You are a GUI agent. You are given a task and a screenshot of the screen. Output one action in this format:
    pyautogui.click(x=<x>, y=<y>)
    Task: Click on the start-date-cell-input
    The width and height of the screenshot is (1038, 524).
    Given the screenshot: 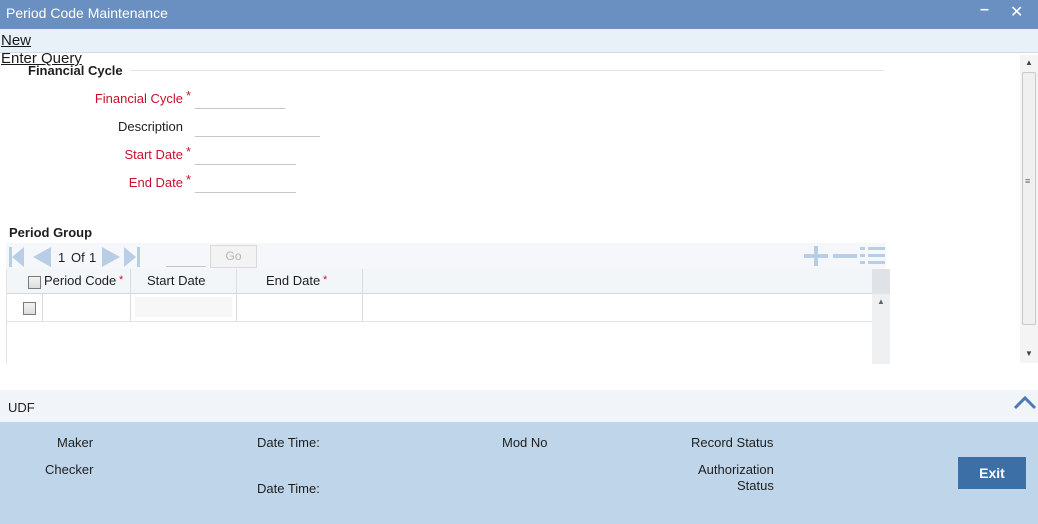 What is the action you would take?
    pyautogui.click(x=183, y=307)
    